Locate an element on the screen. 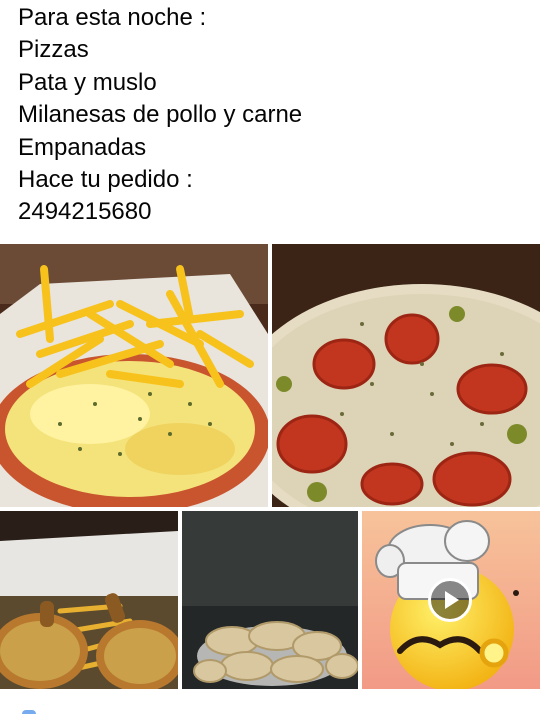 The image size is (540, 714). post-line-phone: 2494215680 is located at coordinates (85, 212).